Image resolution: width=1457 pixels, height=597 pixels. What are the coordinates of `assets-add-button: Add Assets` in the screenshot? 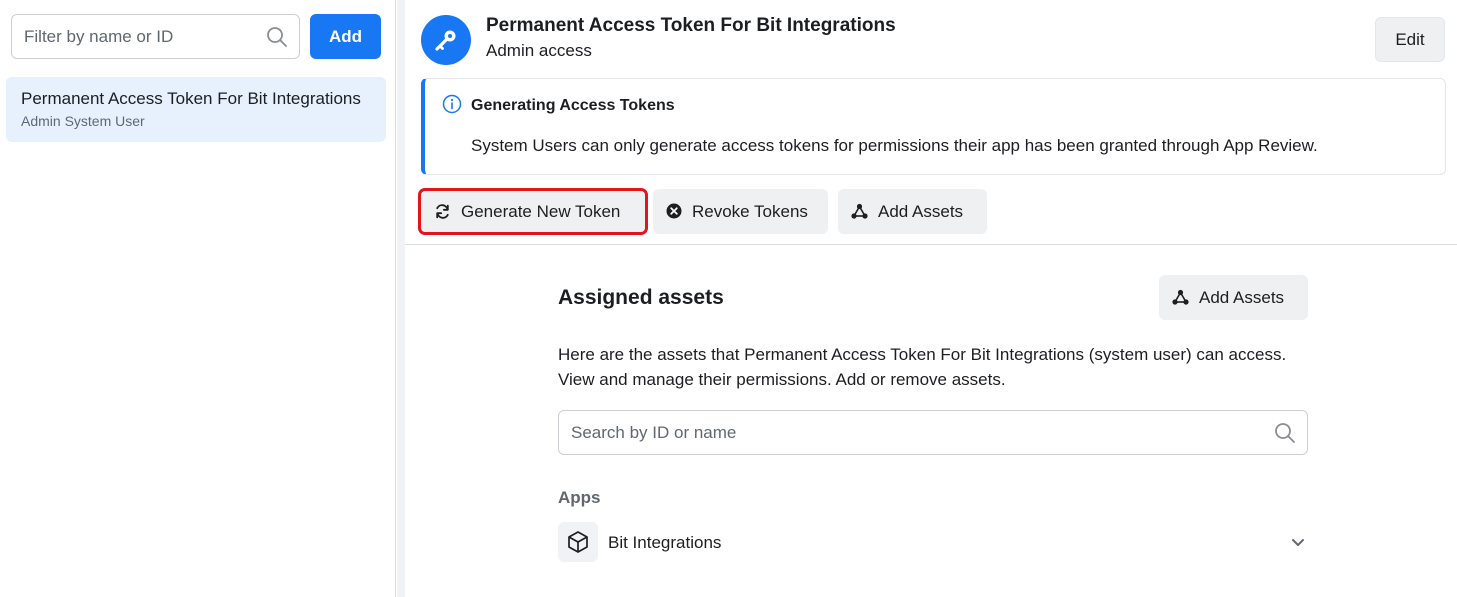 It's located at (1233, 297).